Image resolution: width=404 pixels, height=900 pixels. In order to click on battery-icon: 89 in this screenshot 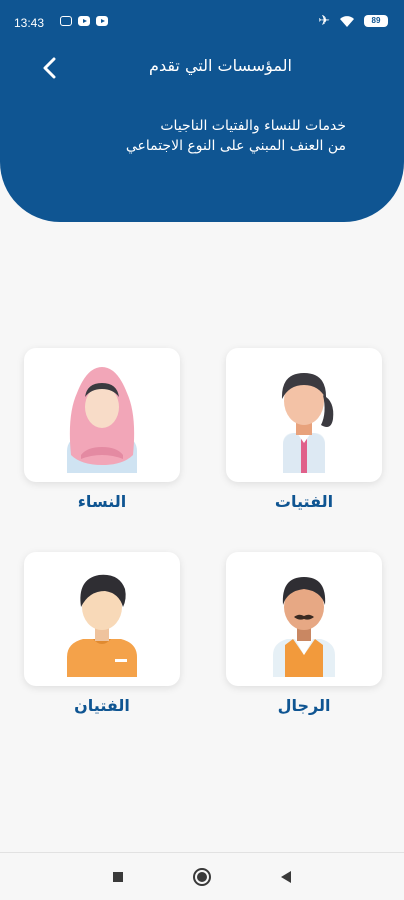, I will do `click(376, 21)`.